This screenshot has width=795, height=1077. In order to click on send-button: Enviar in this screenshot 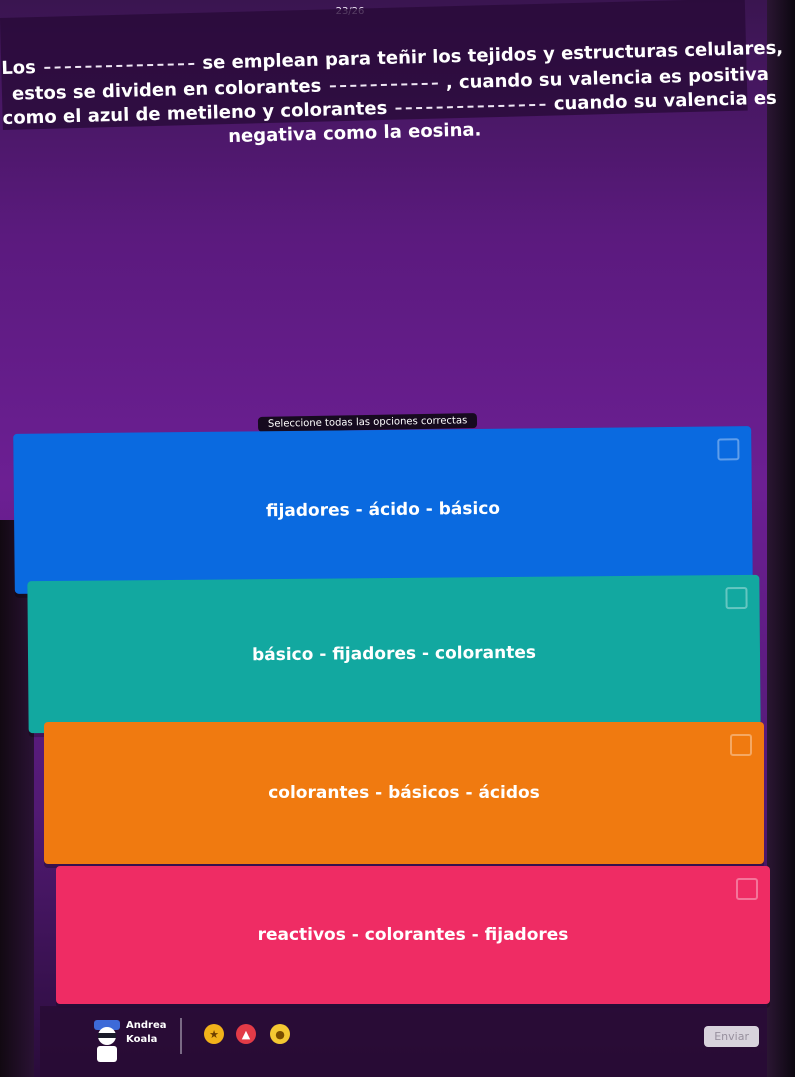, I will do `click(731, 1036)`.